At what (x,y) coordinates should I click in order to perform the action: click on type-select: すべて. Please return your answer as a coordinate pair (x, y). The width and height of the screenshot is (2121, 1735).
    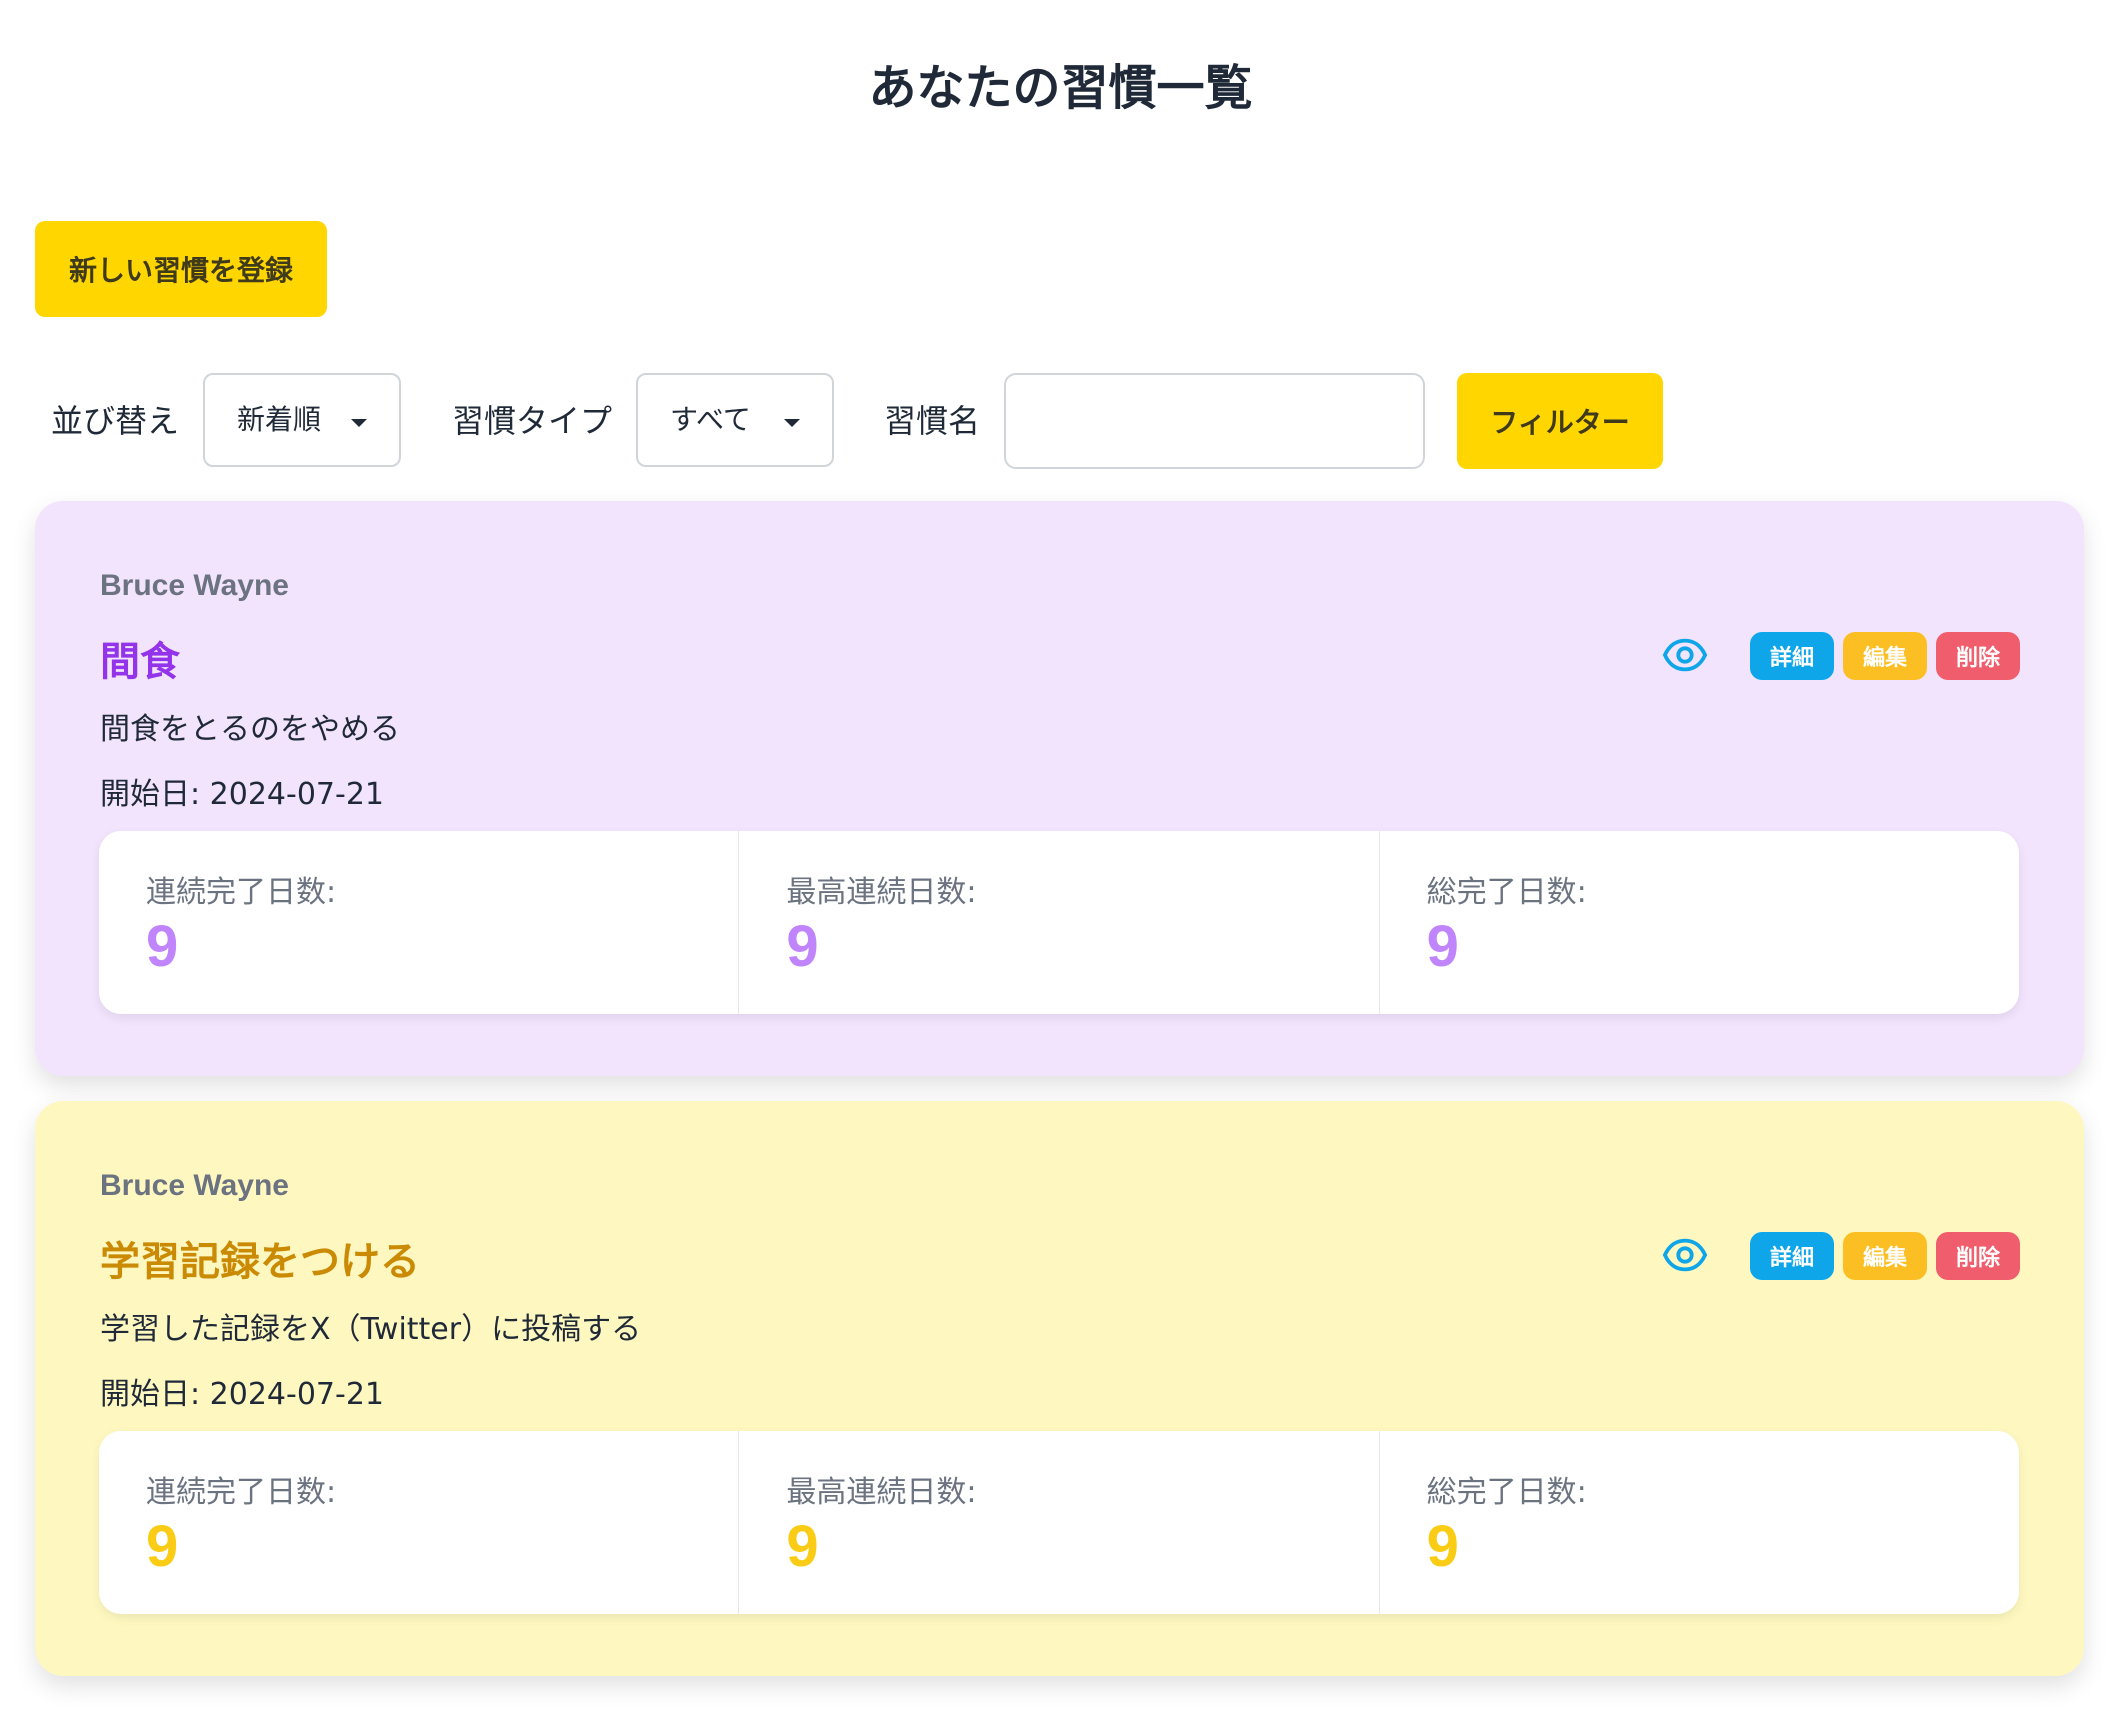
    Looking at the image, I should click on (735, 420).